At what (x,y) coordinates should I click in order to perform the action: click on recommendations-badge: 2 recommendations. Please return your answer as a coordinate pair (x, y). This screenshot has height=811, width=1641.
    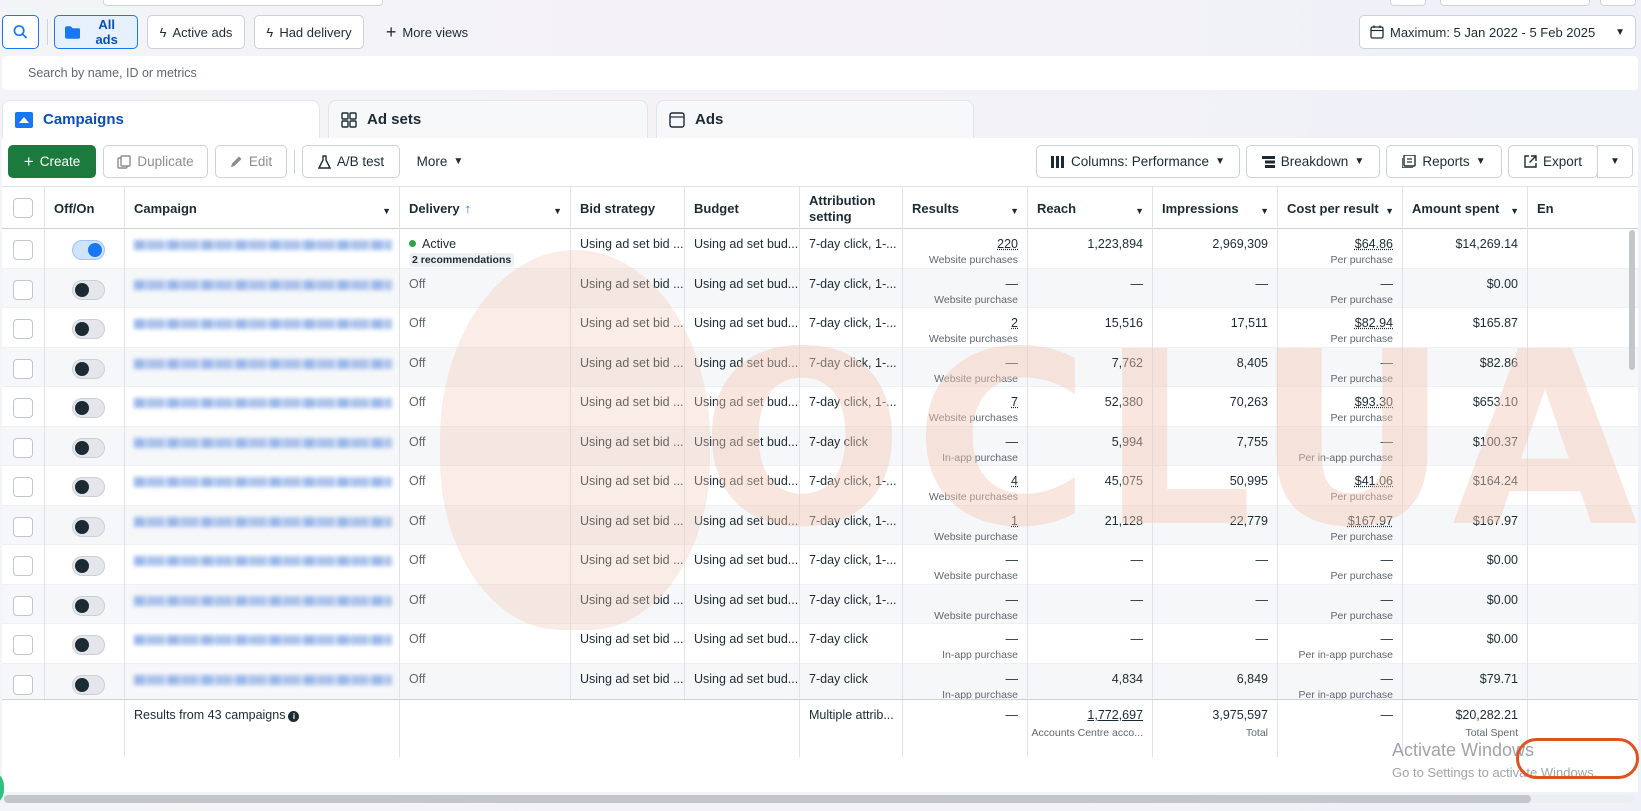
    Looking at the image, I should click on (462, 260).